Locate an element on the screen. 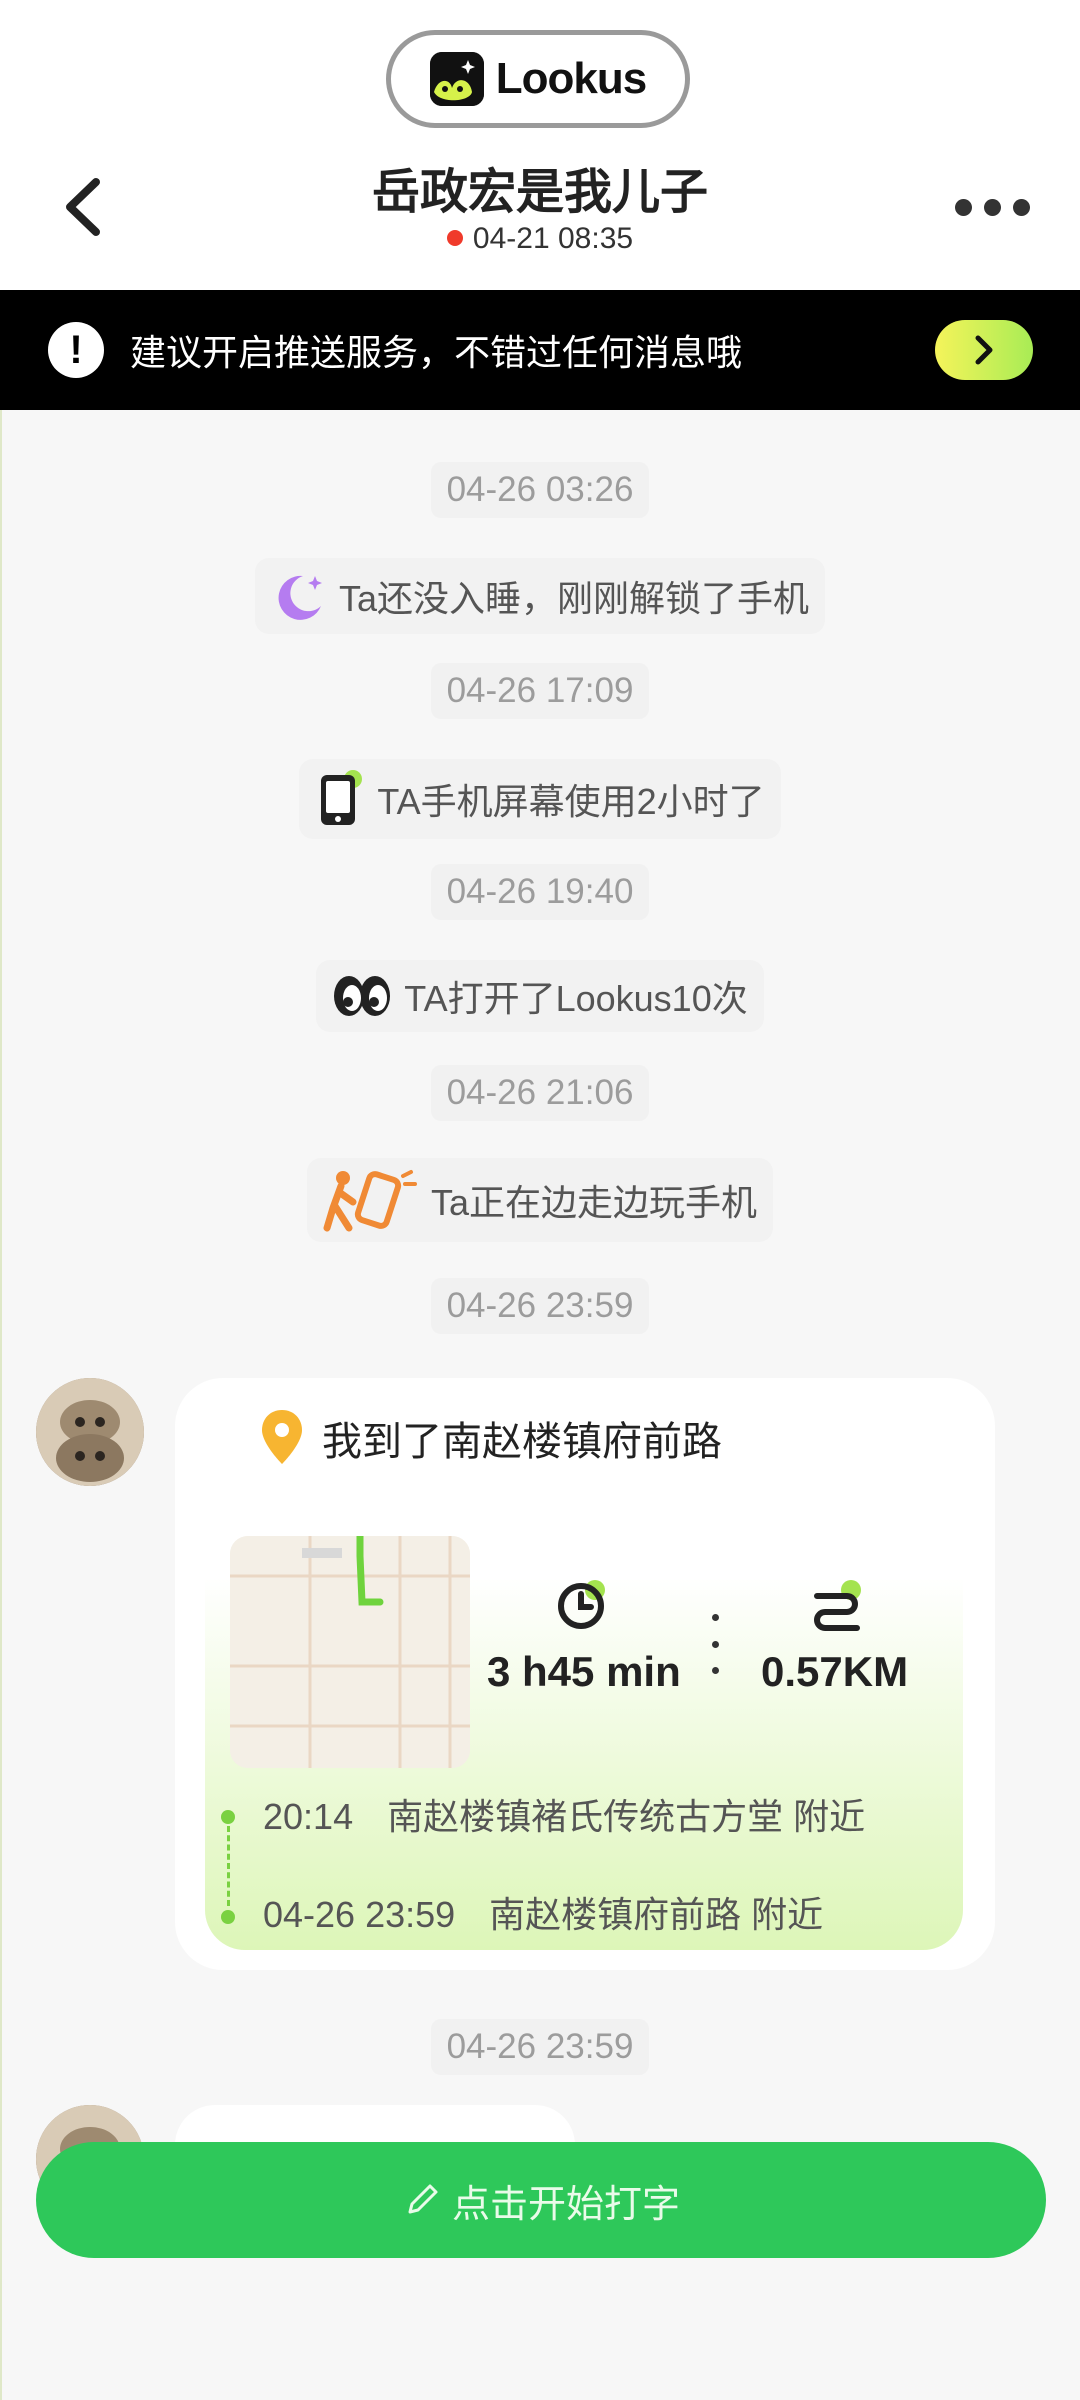  timestamp: 04-26 19:40 is located at coordinates (540, 892).